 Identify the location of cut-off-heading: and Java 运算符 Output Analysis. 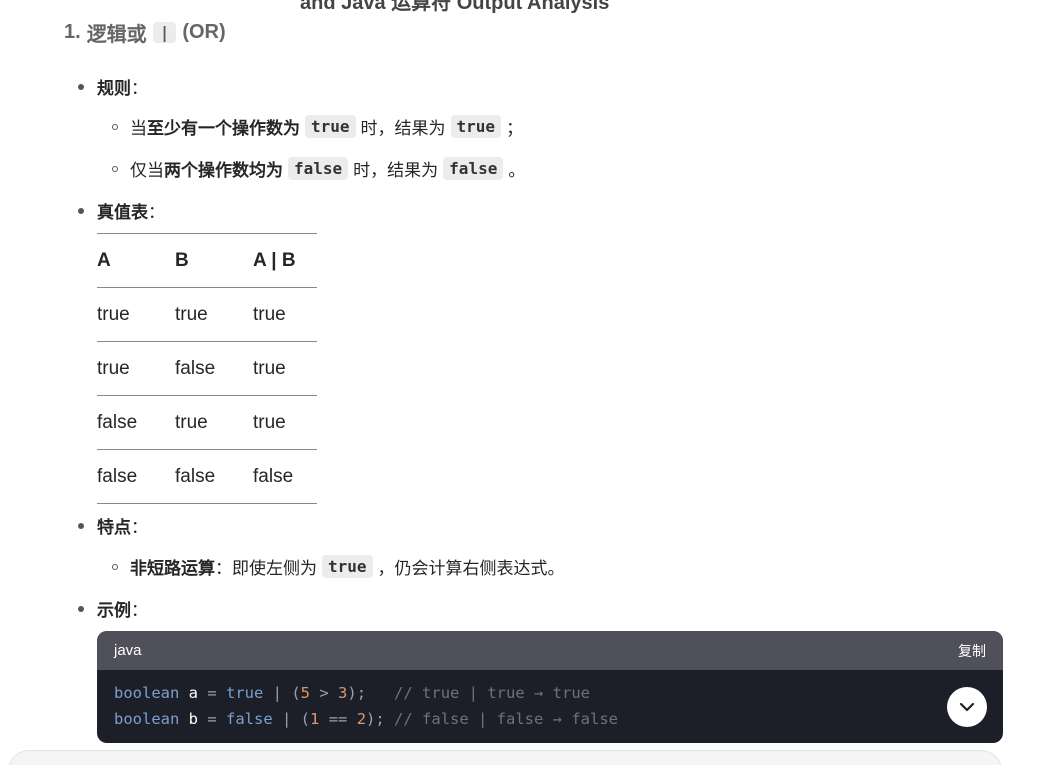
(455, 7).